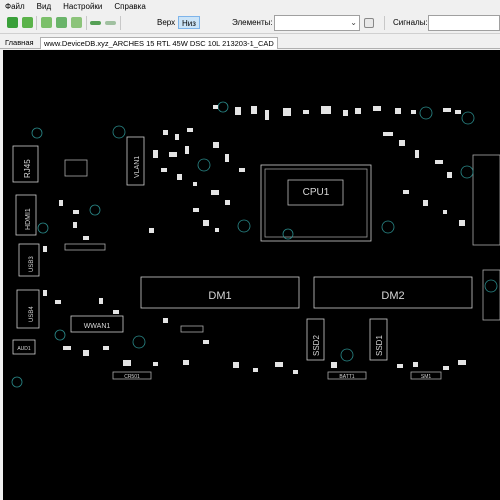 The height and width of the screenshot is (500, 500). What do you see at coordinates (316, 192) in the screenshot?
I see `cpu-label: CPU1` at bounding box center [316, 192].